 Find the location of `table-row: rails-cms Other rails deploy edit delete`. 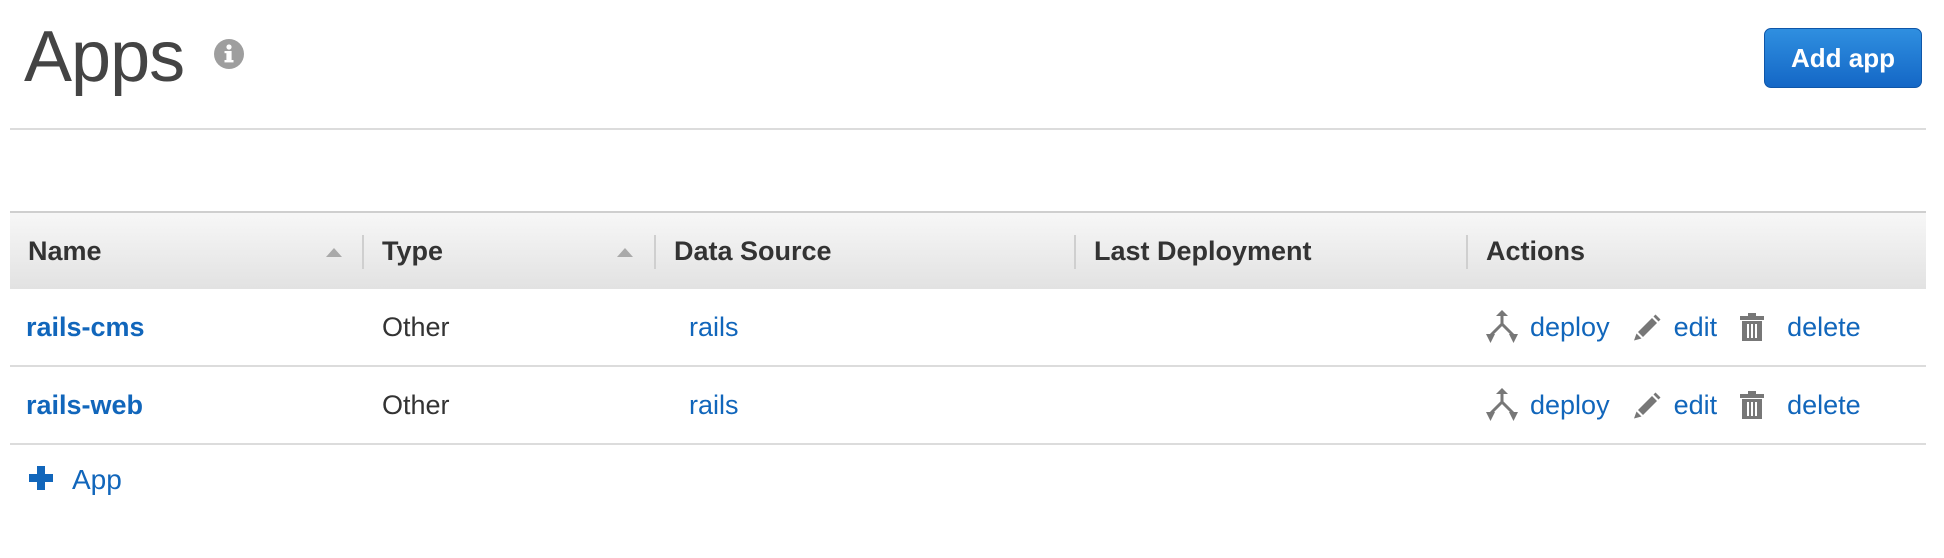

table-row: rails-cms Other rails deploy edit delete is located at coordinates (968, 328).